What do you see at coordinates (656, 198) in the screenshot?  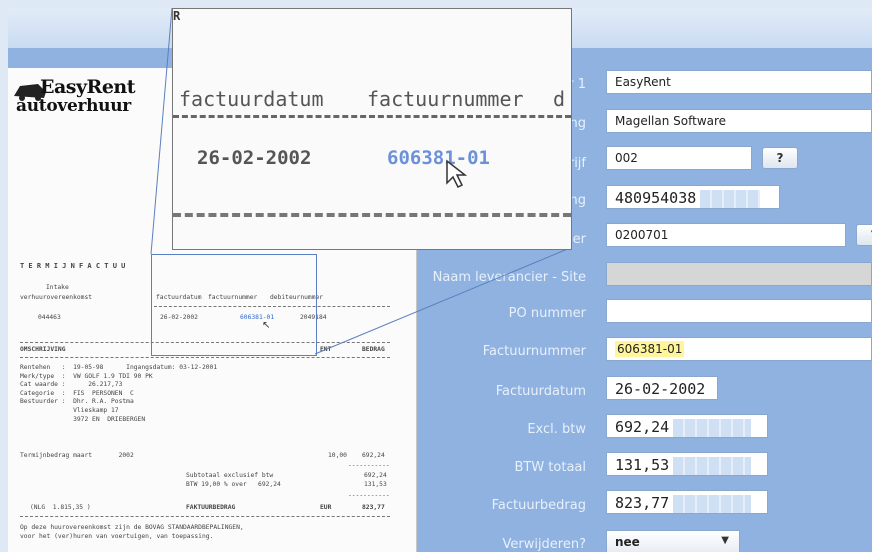 I see `field-4-value: 480954038` at bounding box center [656, 198].